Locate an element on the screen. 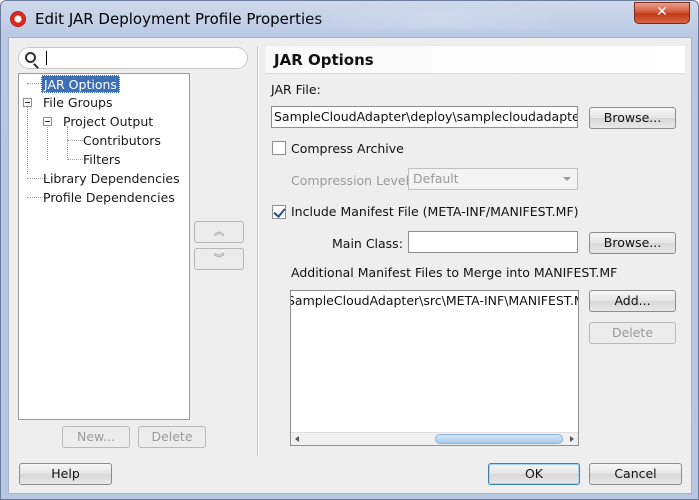 Image resolution: width=699 pixels, height=500 pixels. move-up-button: ︽ is located at coordinates (219, 232).